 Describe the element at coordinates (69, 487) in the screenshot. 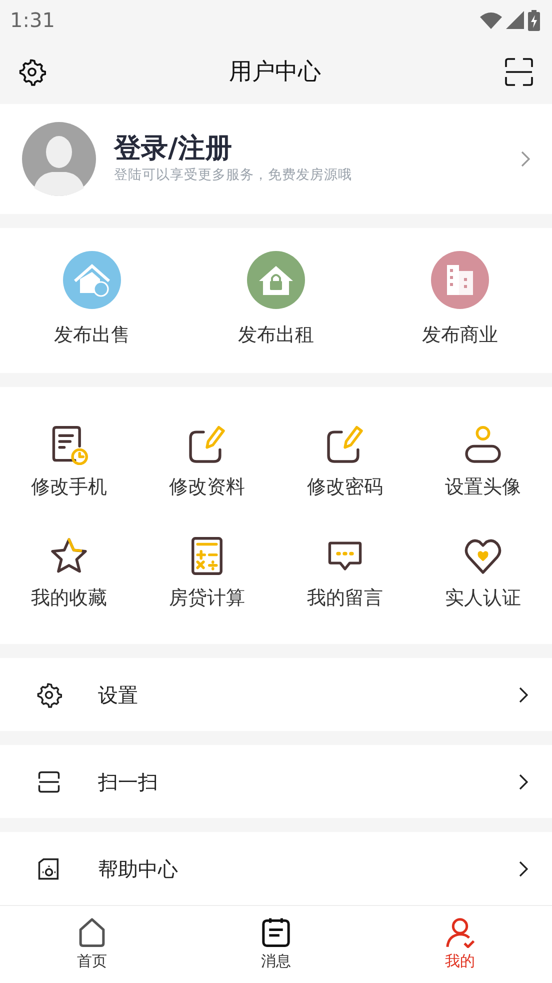

I see `tool-label: 修改手机` at that location.